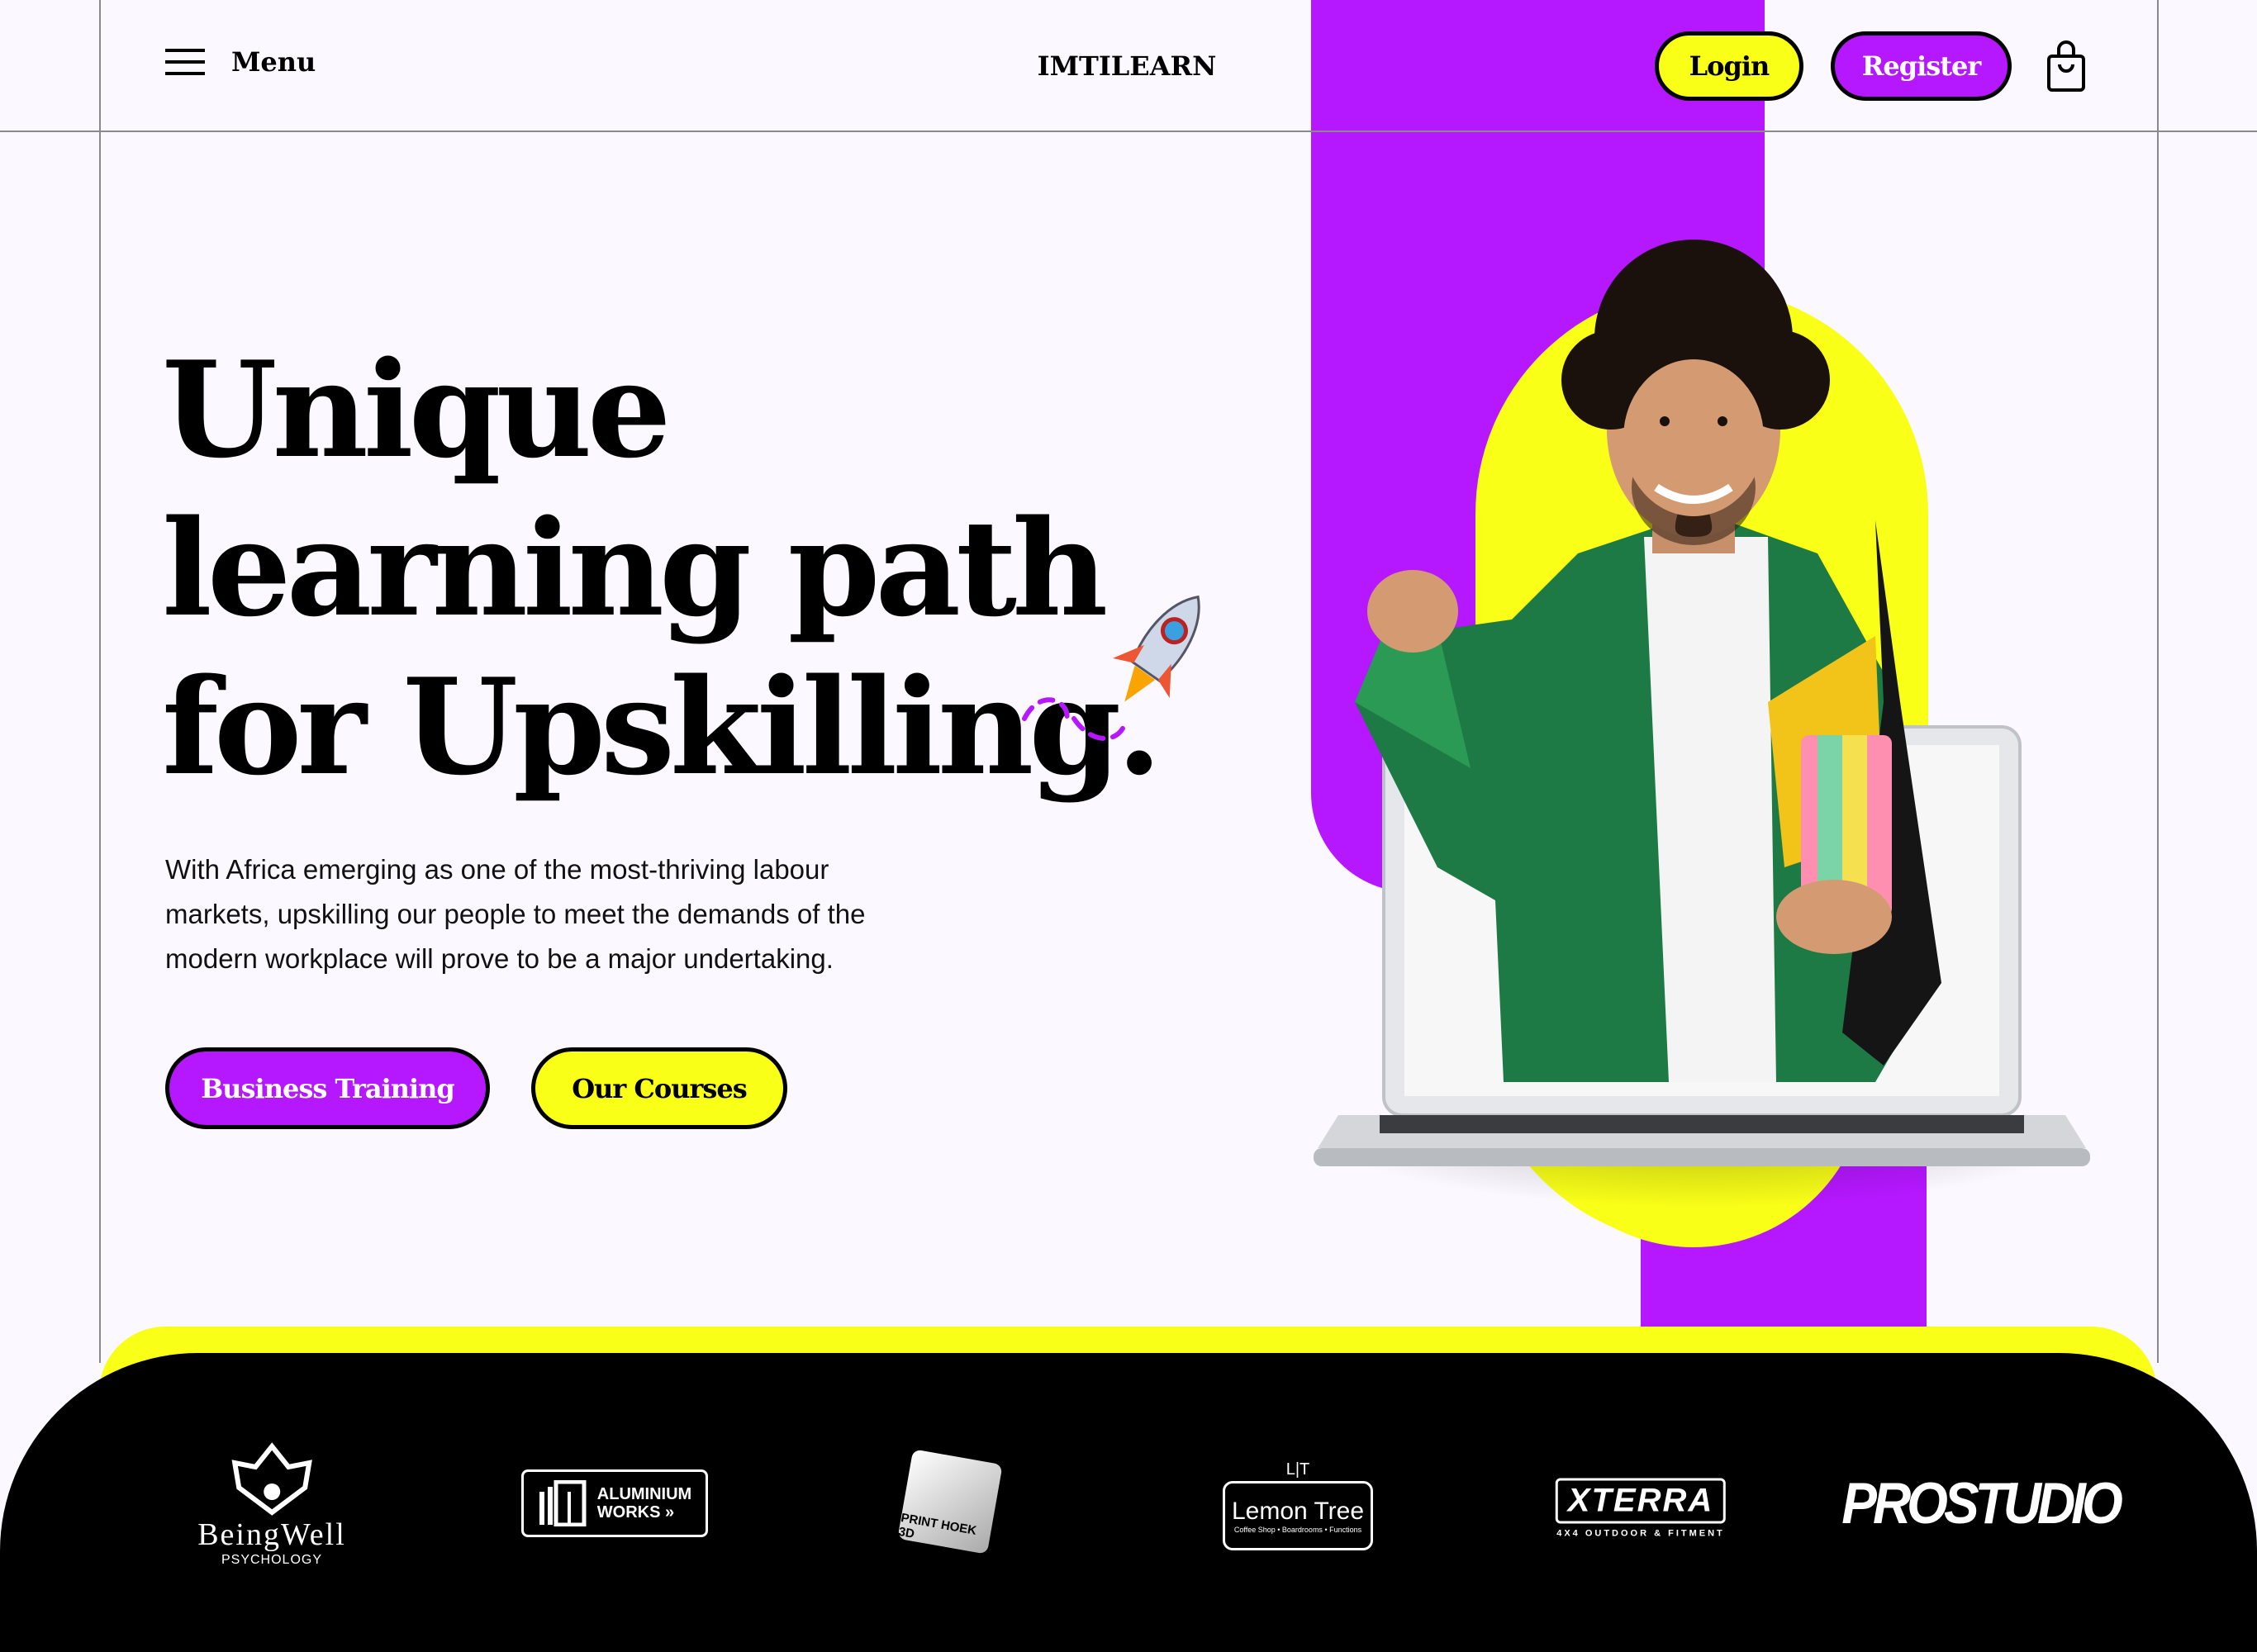 Image resolution: width=2257 pixels, height=1652 pixels. Describe the element at coordinates (659, 1088) in the screenshot. I see `our-courses-button: Our Courses` at that location.